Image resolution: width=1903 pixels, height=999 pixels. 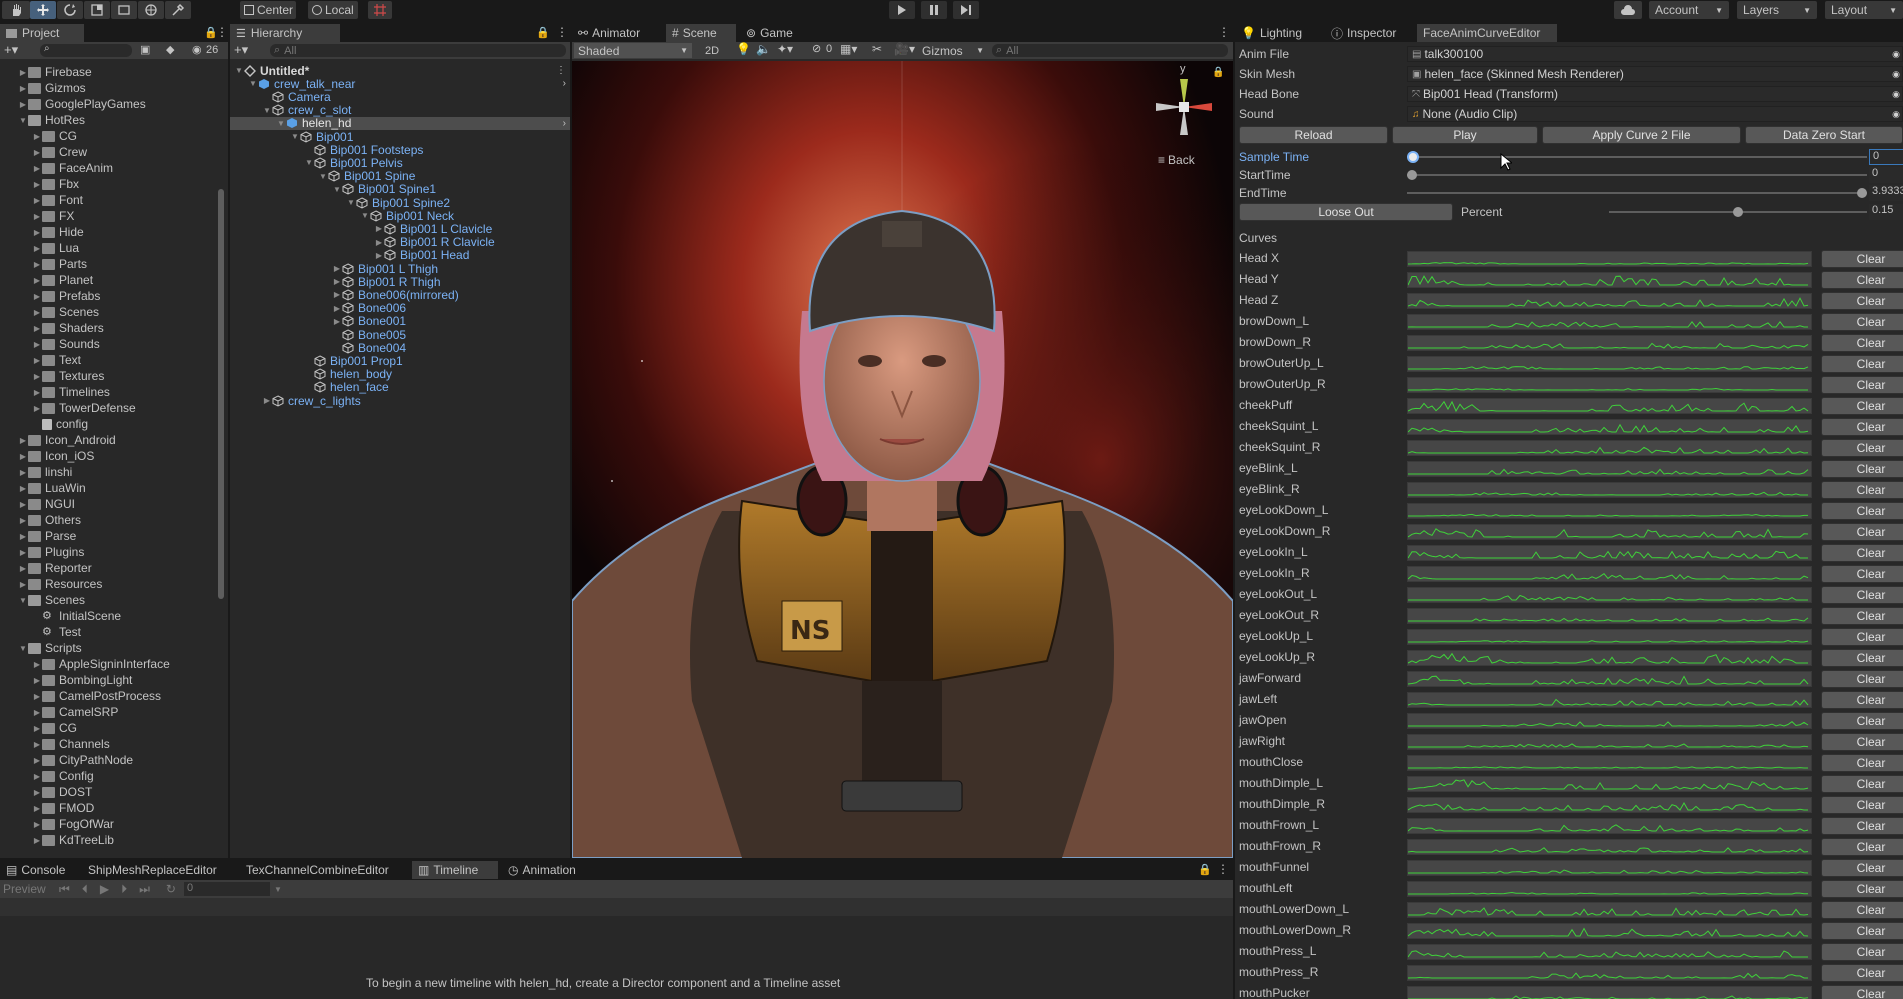 I want to click on slider-thumb, so click(x=1413, y=157).